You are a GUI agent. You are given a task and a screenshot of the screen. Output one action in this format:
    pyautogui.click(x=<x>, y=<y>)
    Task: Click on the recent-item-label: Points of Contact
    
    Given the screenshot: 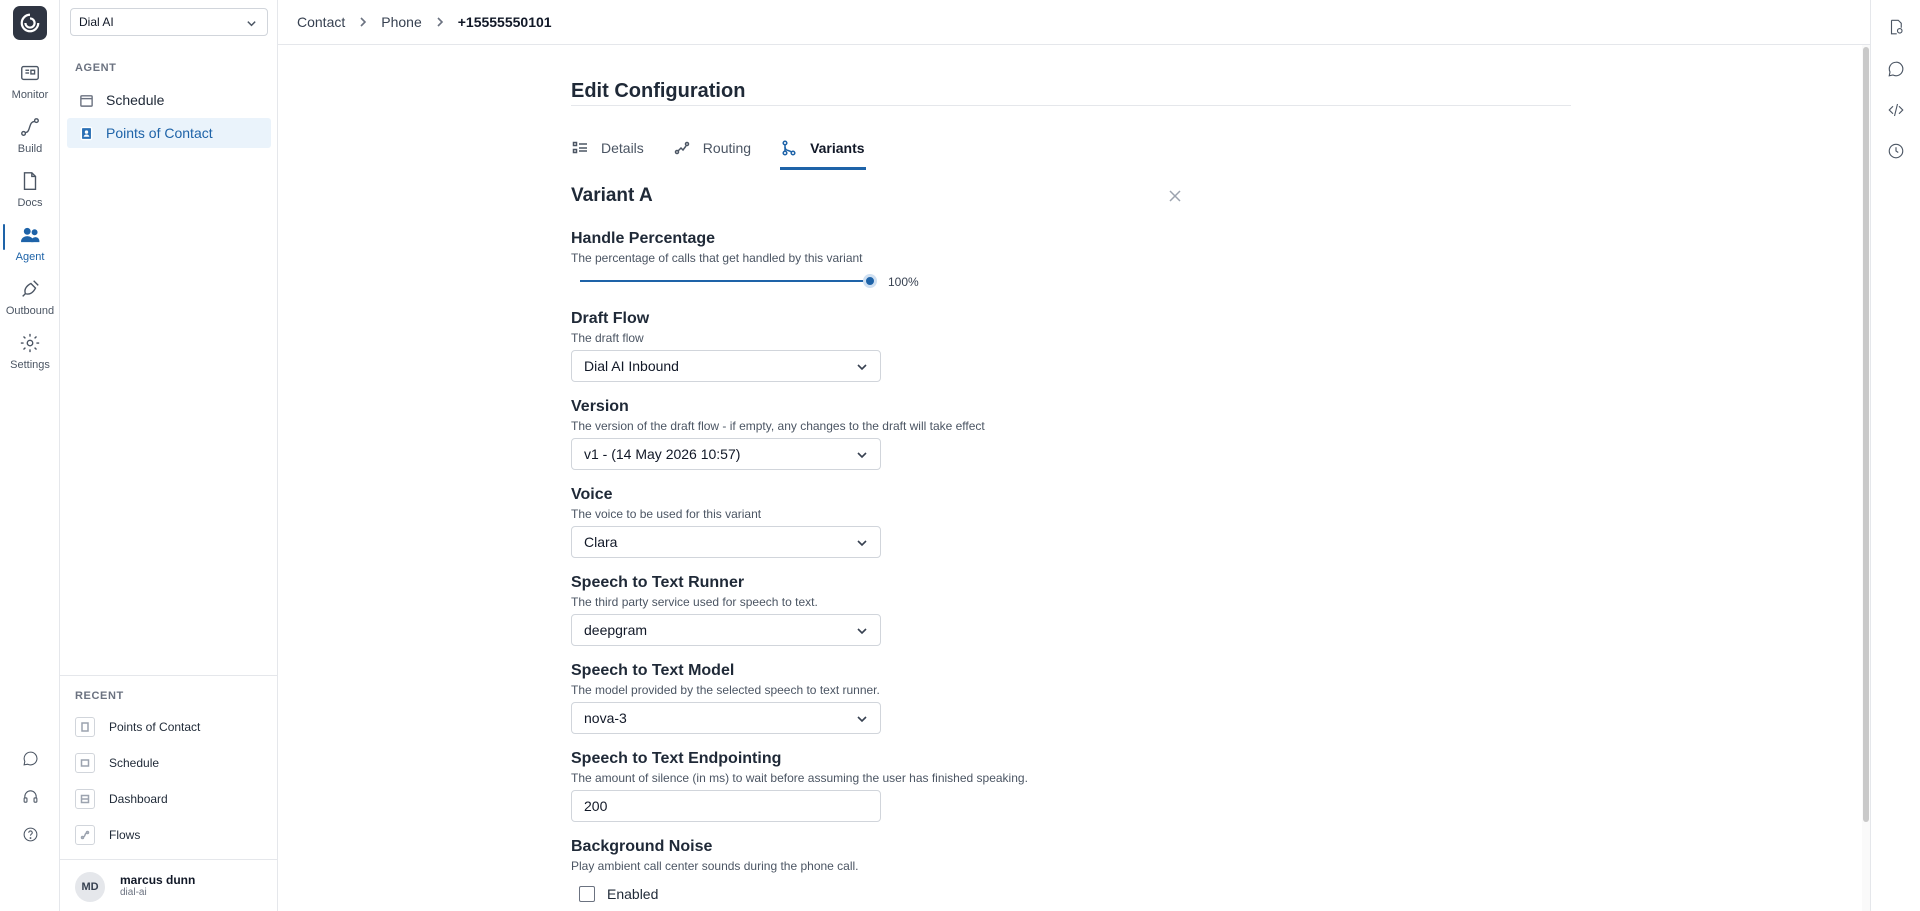 What is the action you would take?
    pyautogui.click(x=155, y=727)
    